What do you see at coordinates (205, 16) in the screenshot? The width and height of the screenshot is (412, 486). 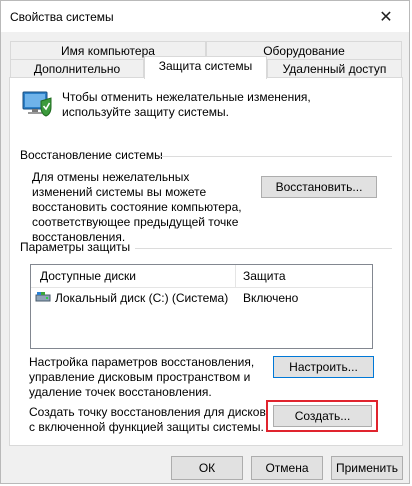 I see `title-bar: Свойства системы ✕` at bounding box center [205, 16].